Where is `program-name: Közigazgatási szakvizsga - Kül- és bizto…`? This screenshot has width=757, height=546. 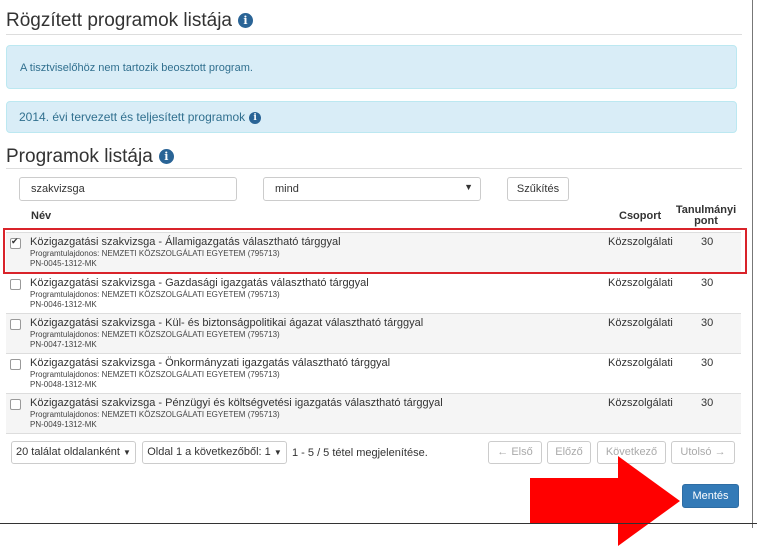 program-name: Közigazgatási szakvizsga - Kül- és bizto… is located at coordinates (227, 323).